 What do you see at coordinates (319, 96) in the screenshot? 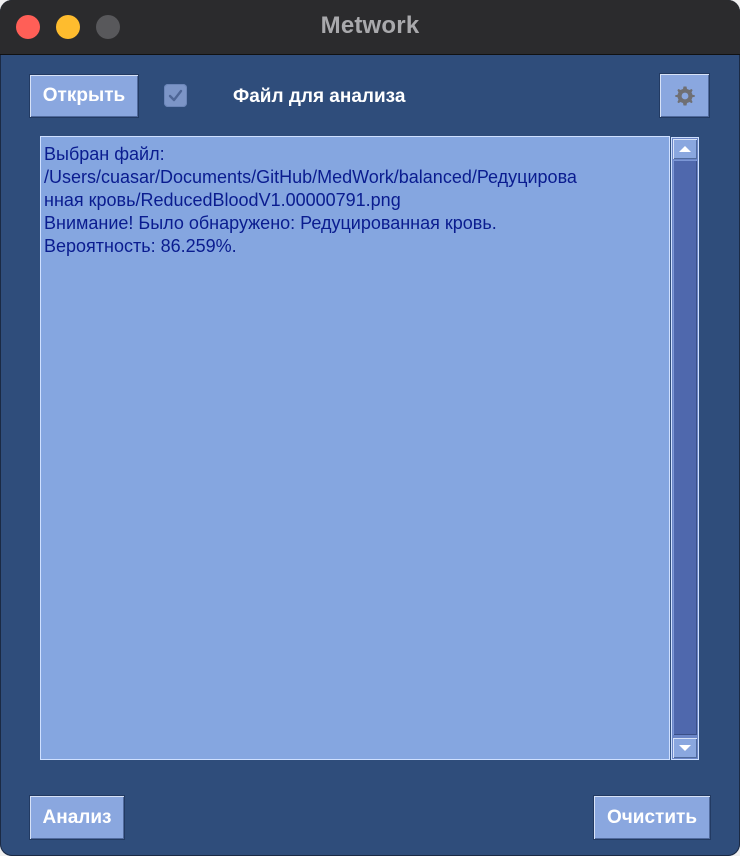
I see `file-label: Файл для анализа` at bounding box center [319, 96].